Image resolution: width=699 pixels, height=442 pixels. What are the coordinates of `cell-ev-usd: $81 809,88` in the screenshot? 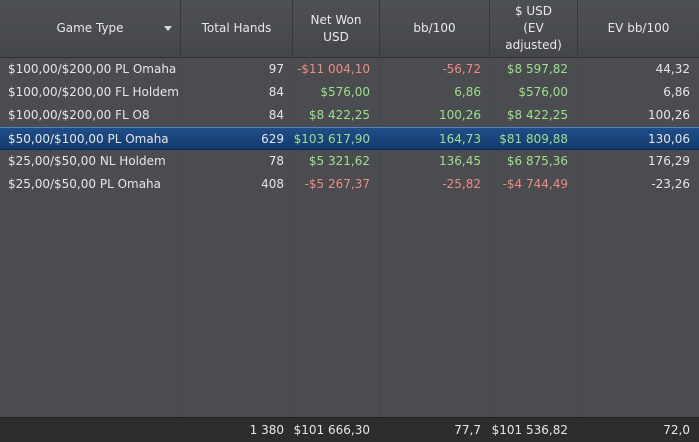 It's located at (533, 139).